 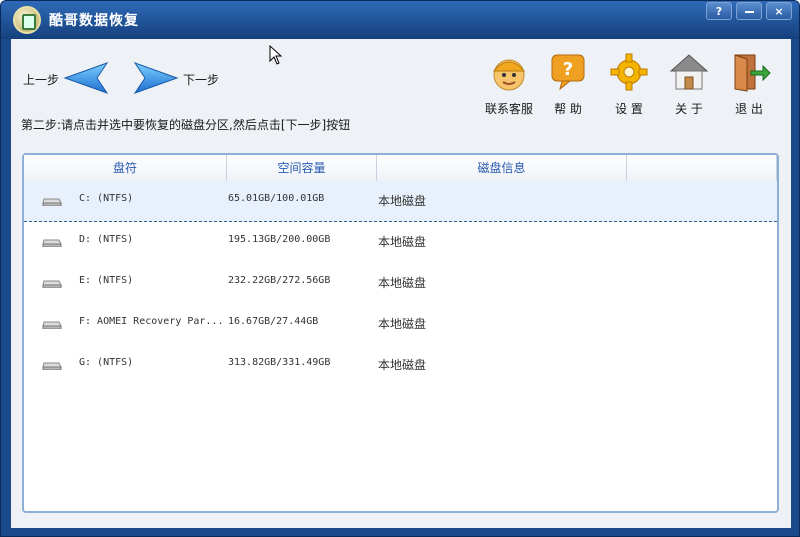 What do you see at coordinates (276, 198) in the screenshot?
I see `drive-capacity: 65.01GB/100.01GB` at bounding box center [276, 198].